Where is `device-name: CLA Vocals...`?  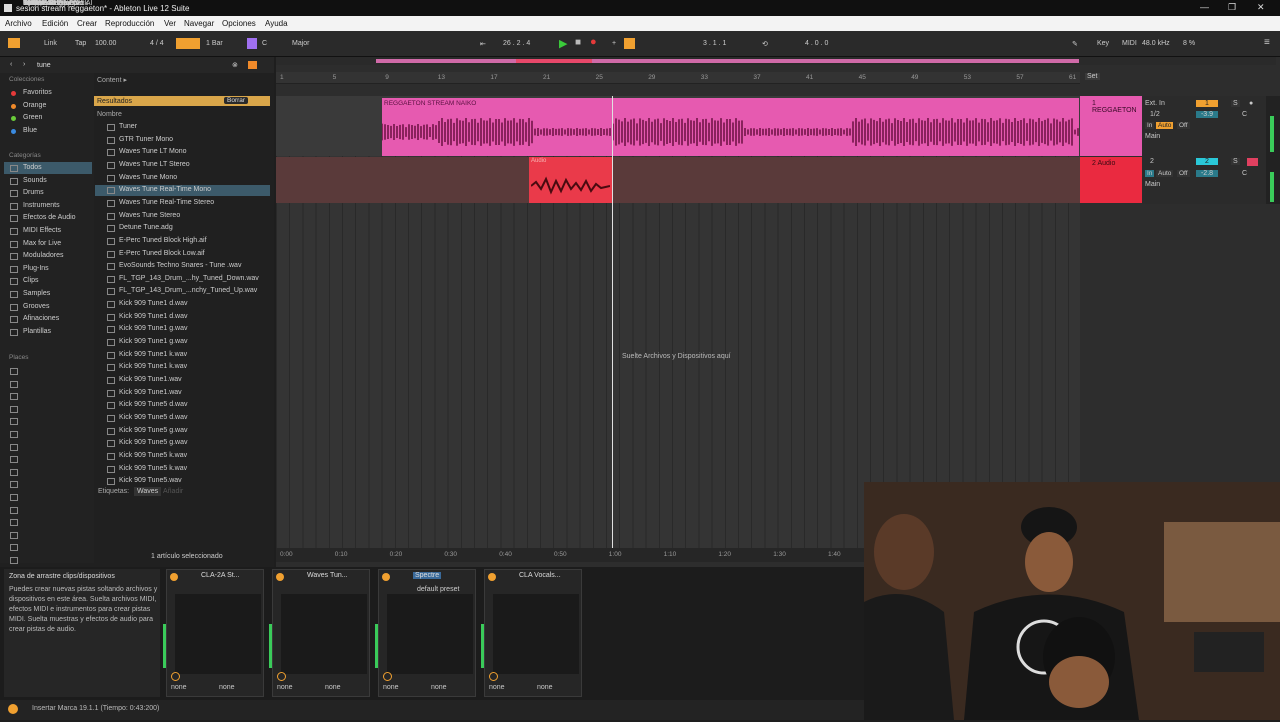 device-name: CLA Vocals... is located at coordinates (540, 575).